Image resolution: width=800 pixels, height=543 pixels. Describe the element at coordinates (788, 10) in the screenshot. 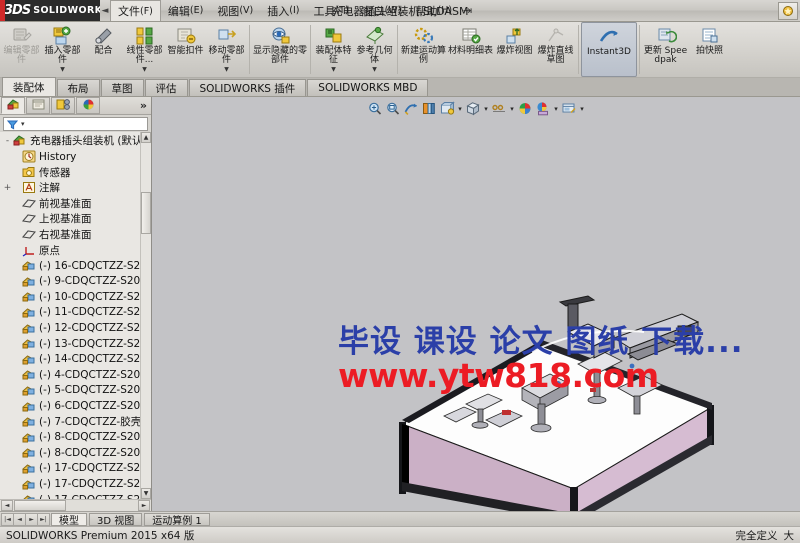

I see `restore-window-button` at that location.